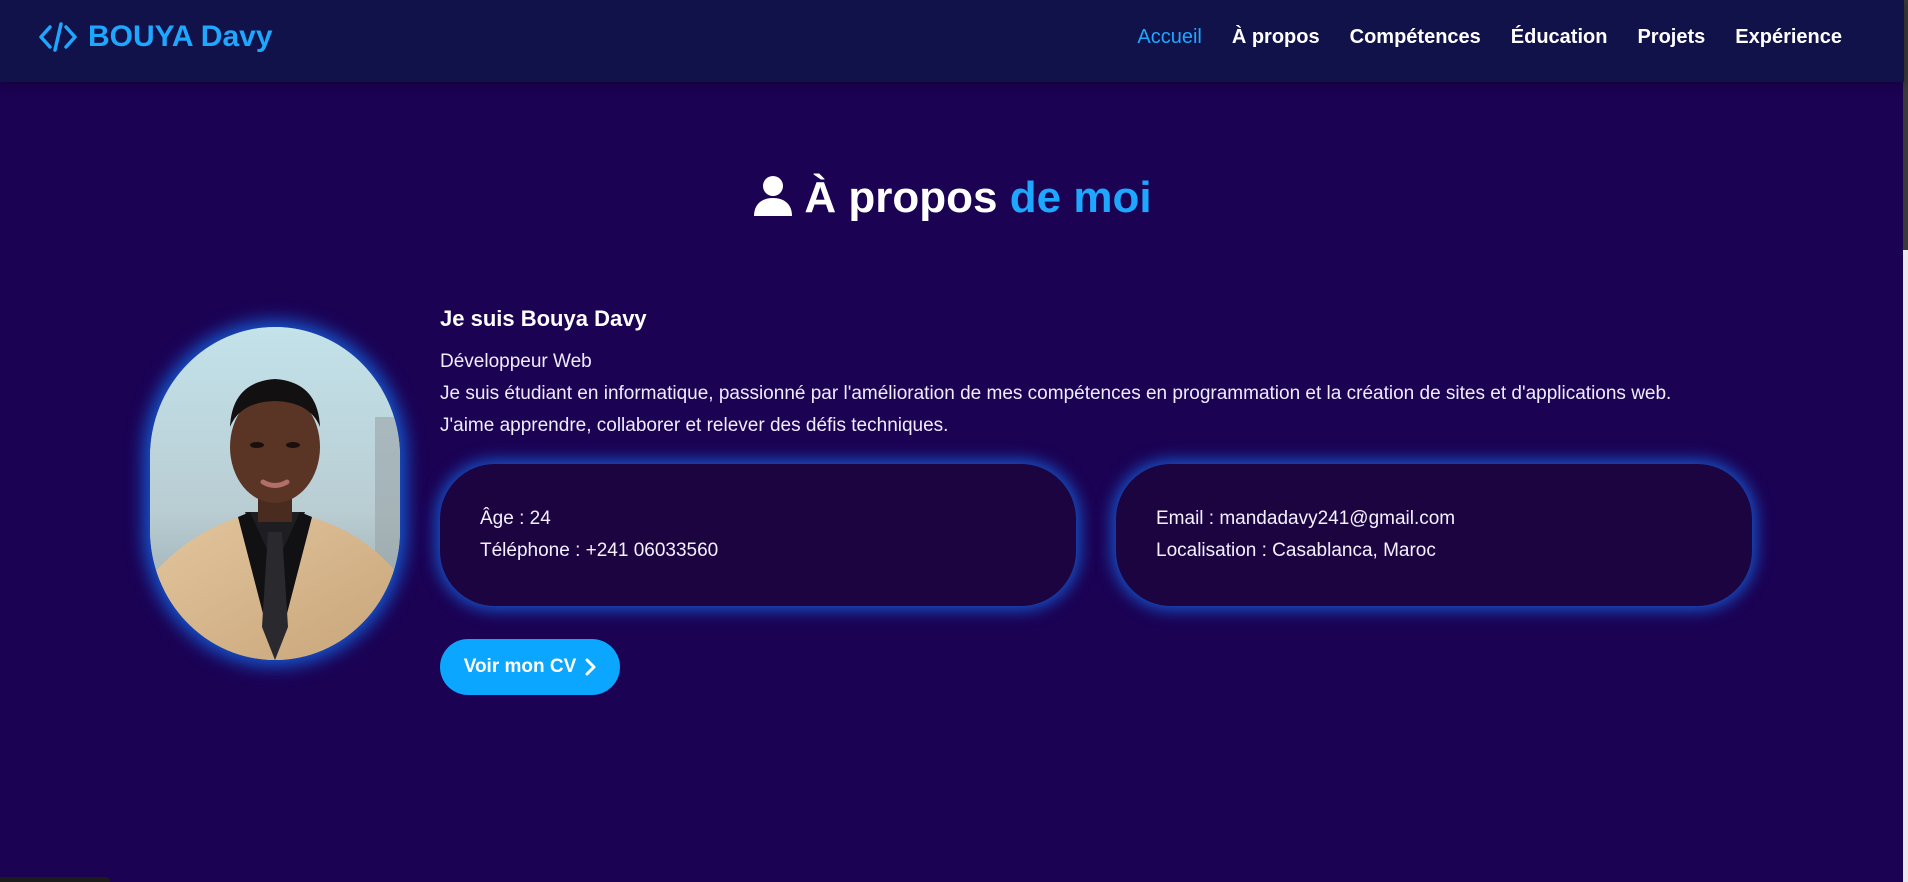 This screenshot has height=882, width=1908. Describe the element at coordinates (773, 196) in the screenshot. I see `user-icon` at that location.